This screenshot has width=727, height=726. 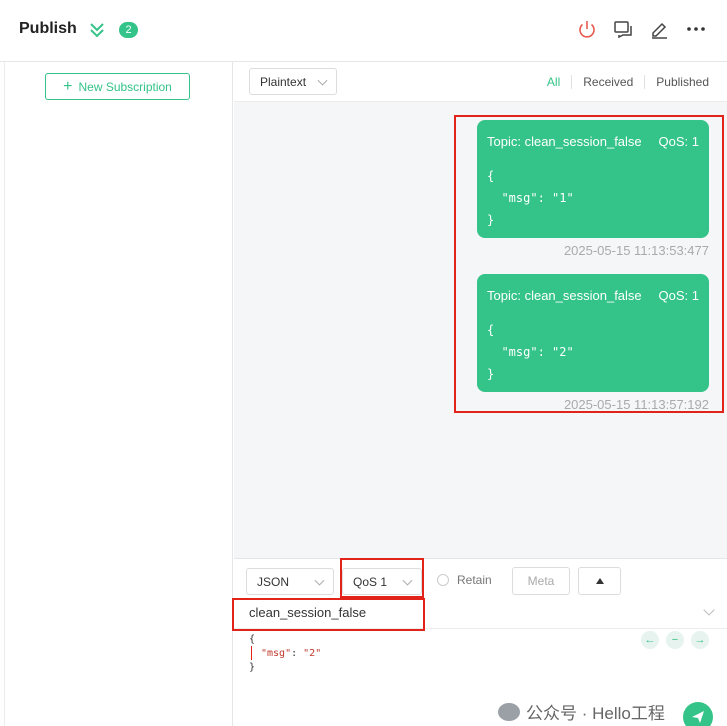 What do you see at coordinates (273, 581) in the screenshot?
I see `payload-type-value: JSON` at bounding box center [273, 581].